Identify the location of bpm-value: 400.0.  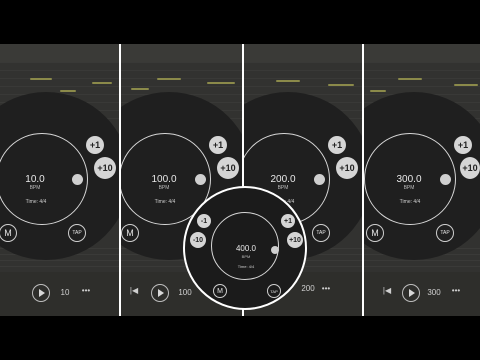
(246, 248).